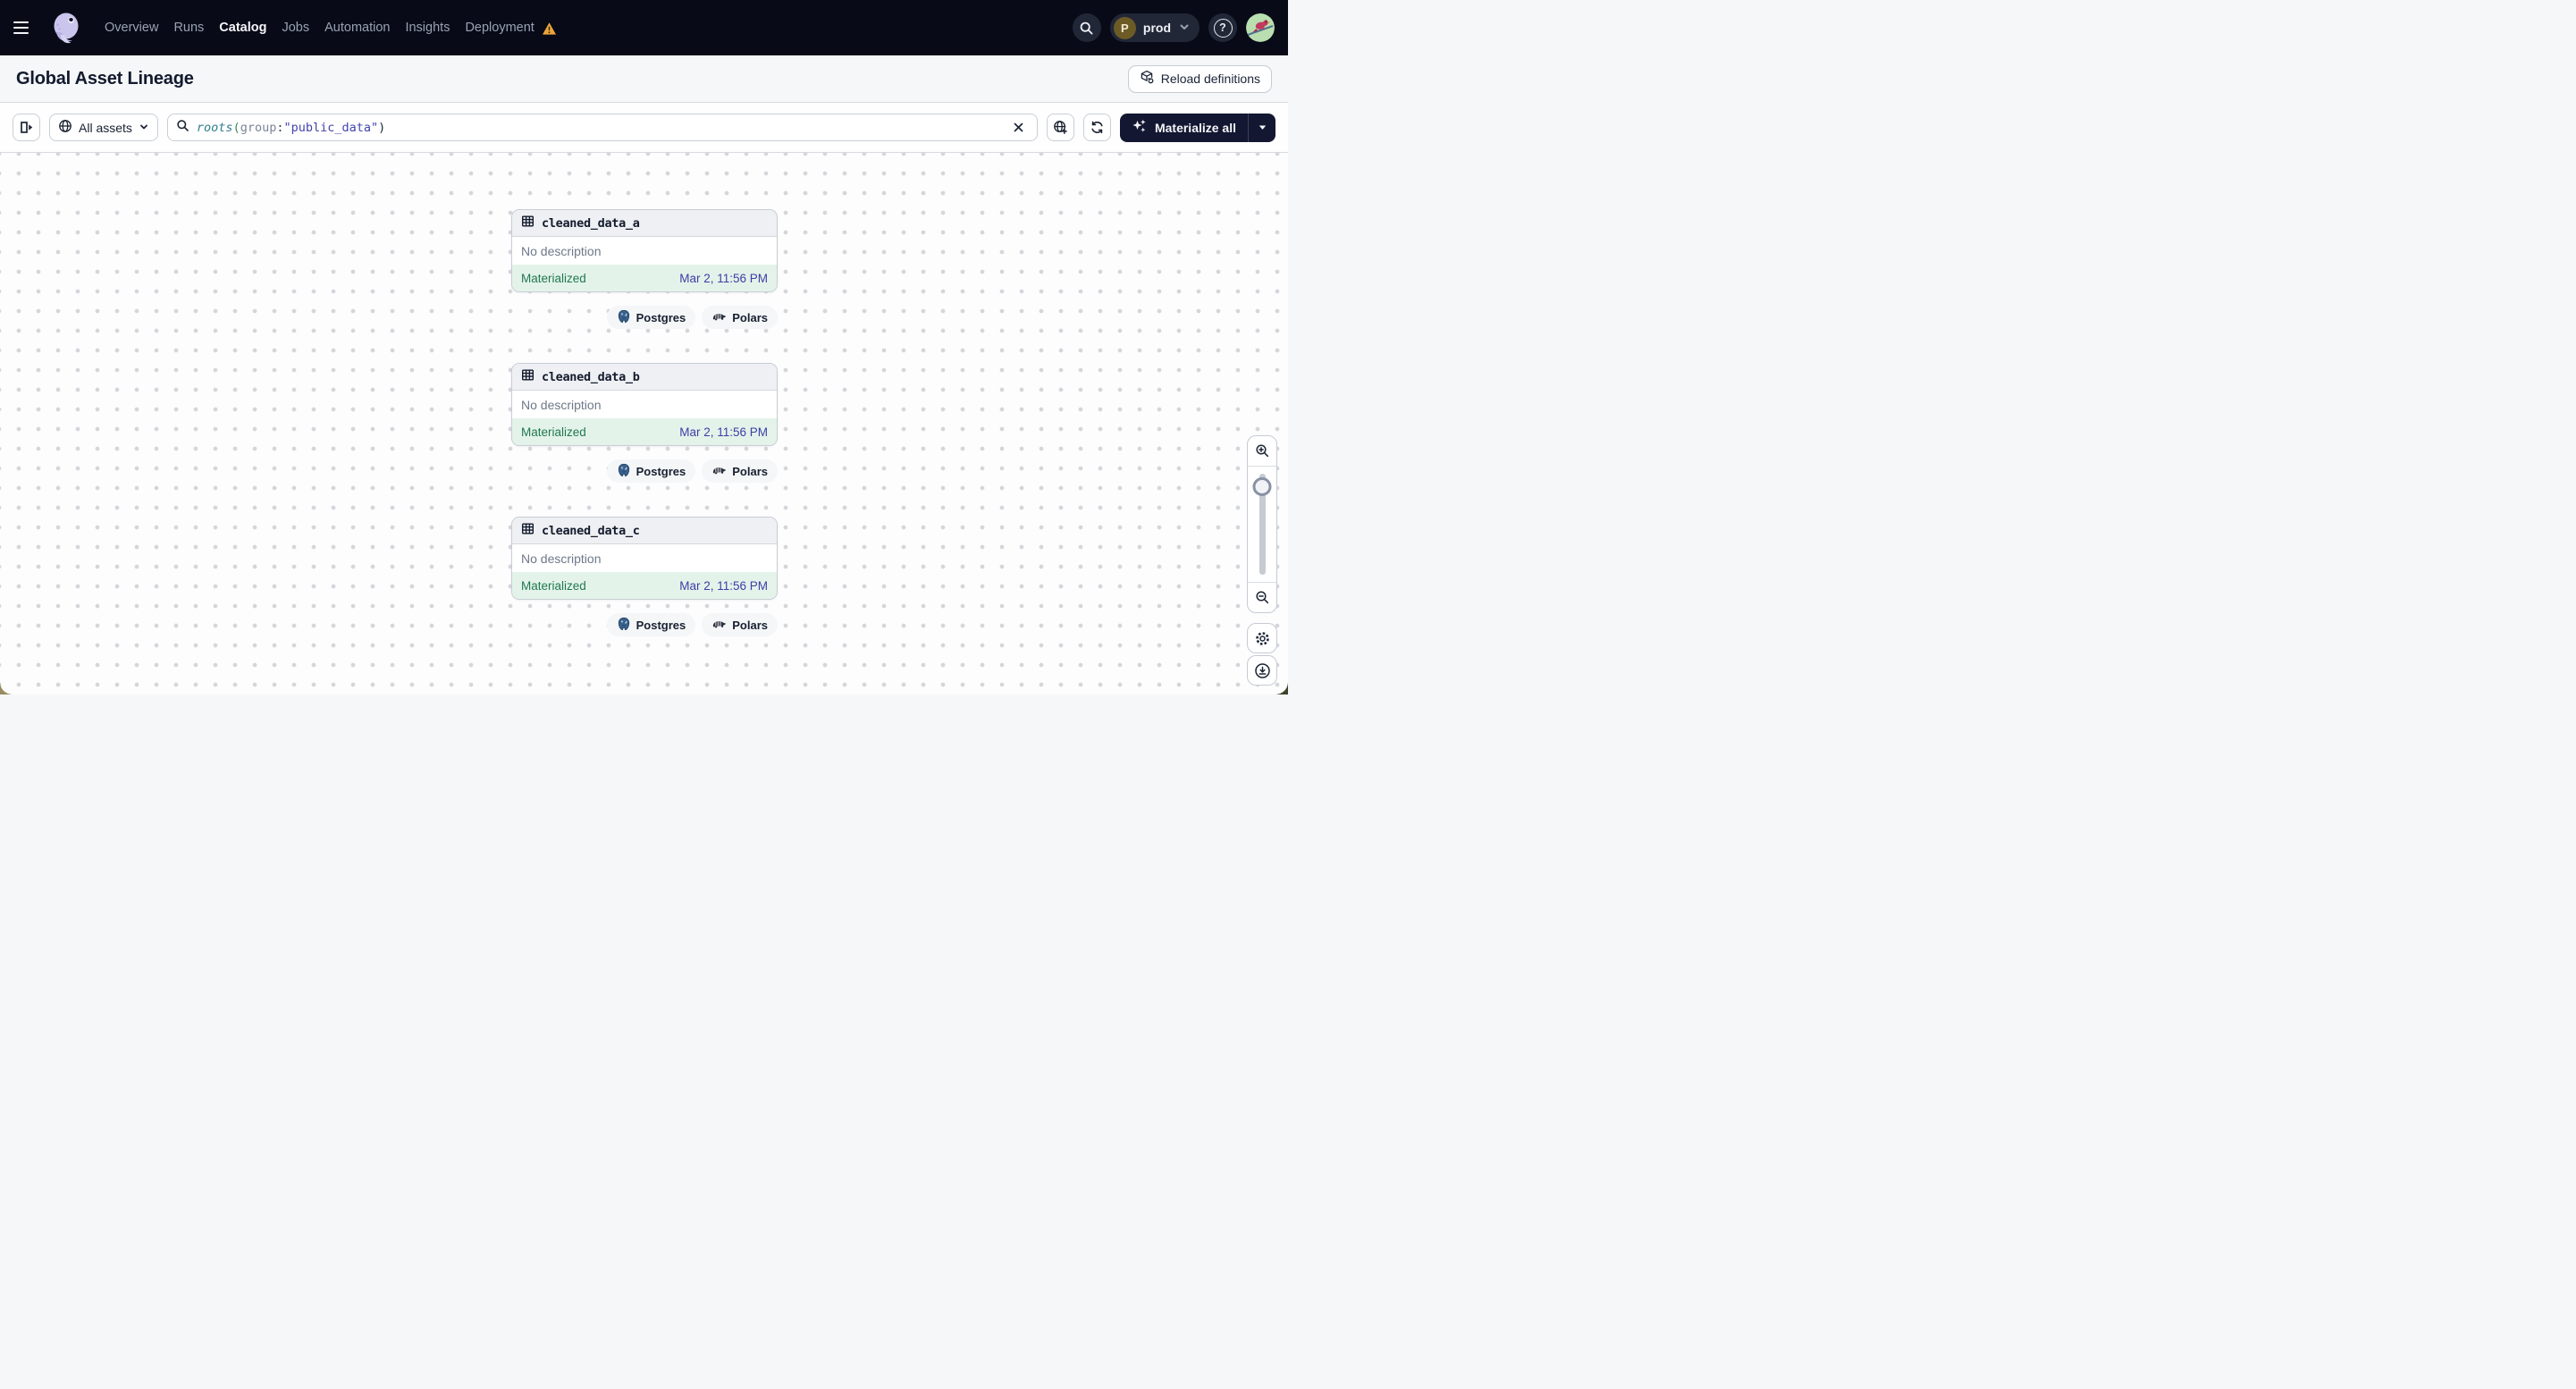 The width and height of the screenshot is (2576, 1389). What do you see at coordinates (189, 28) in the screenshot?
I see `nav-runs: Runs` at bounding box center [189, 28].